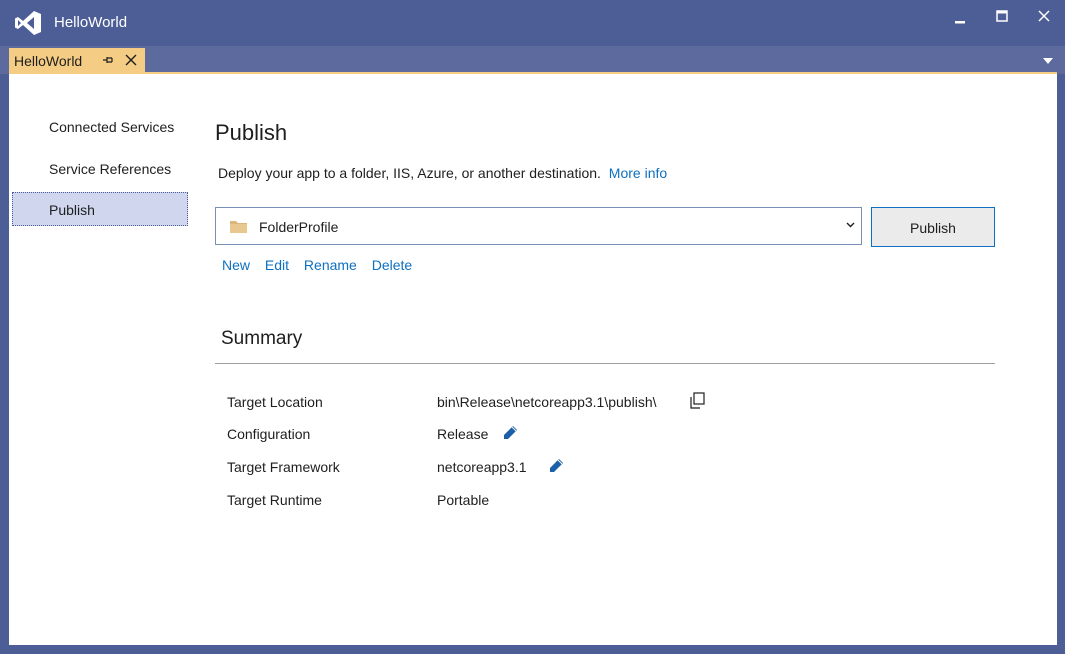  Describe the element at coordinates (91, 22) in the screenshot. I see `window-title: HelloWorld` at that location.